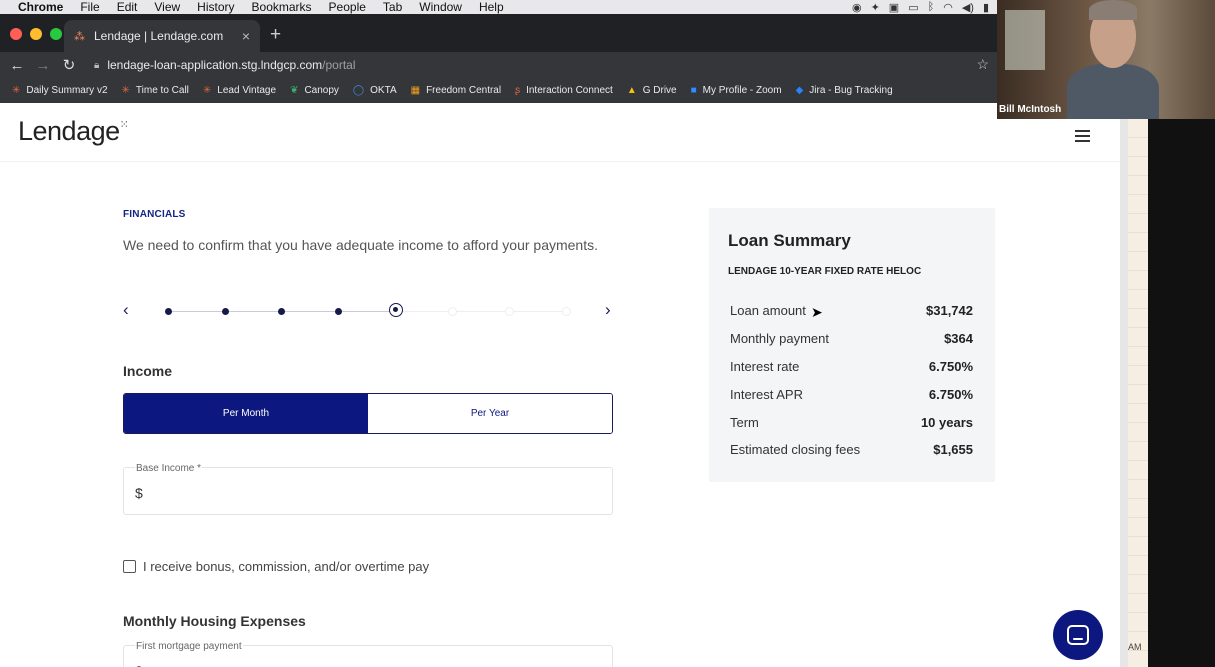  I want to click on stepper-step-5-current, so click(396, 310).